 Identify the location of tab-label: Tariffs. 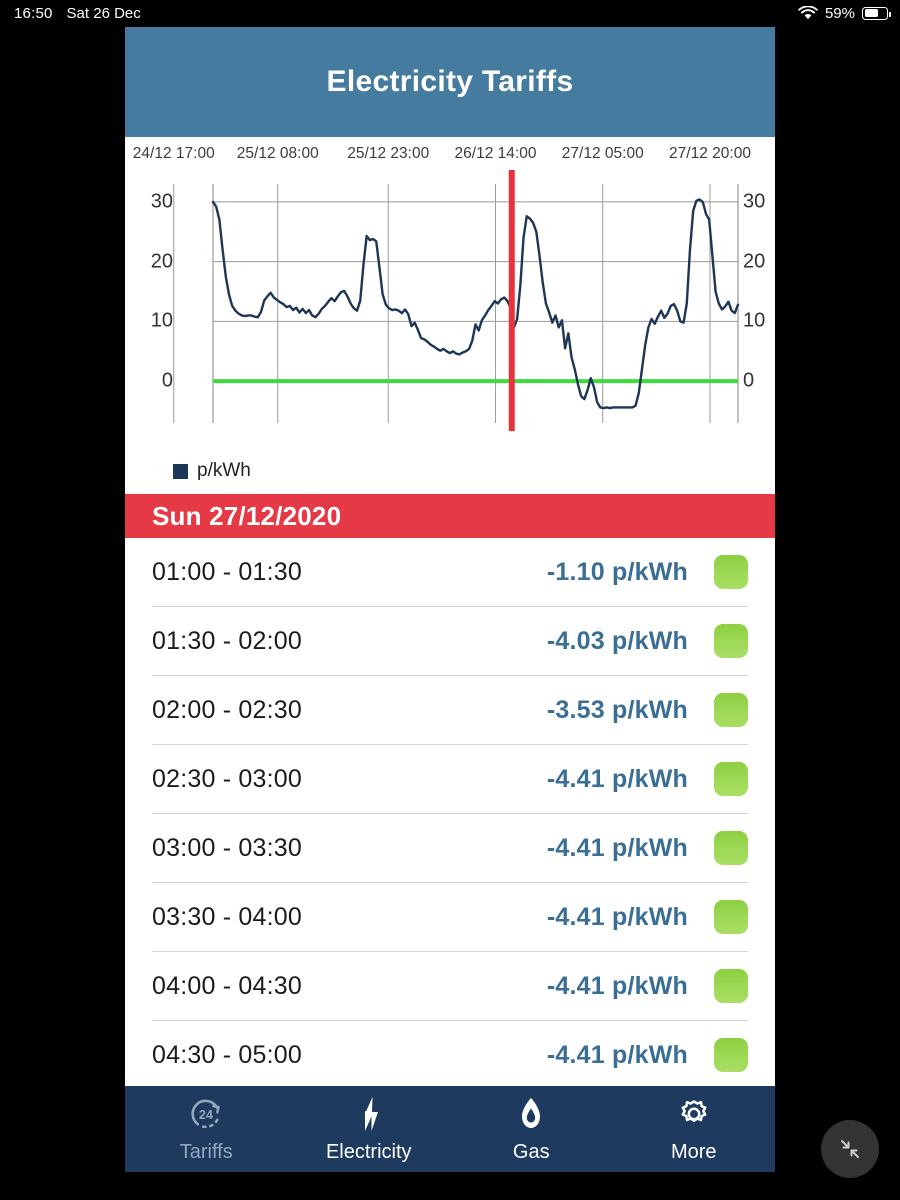
(206, 1152).